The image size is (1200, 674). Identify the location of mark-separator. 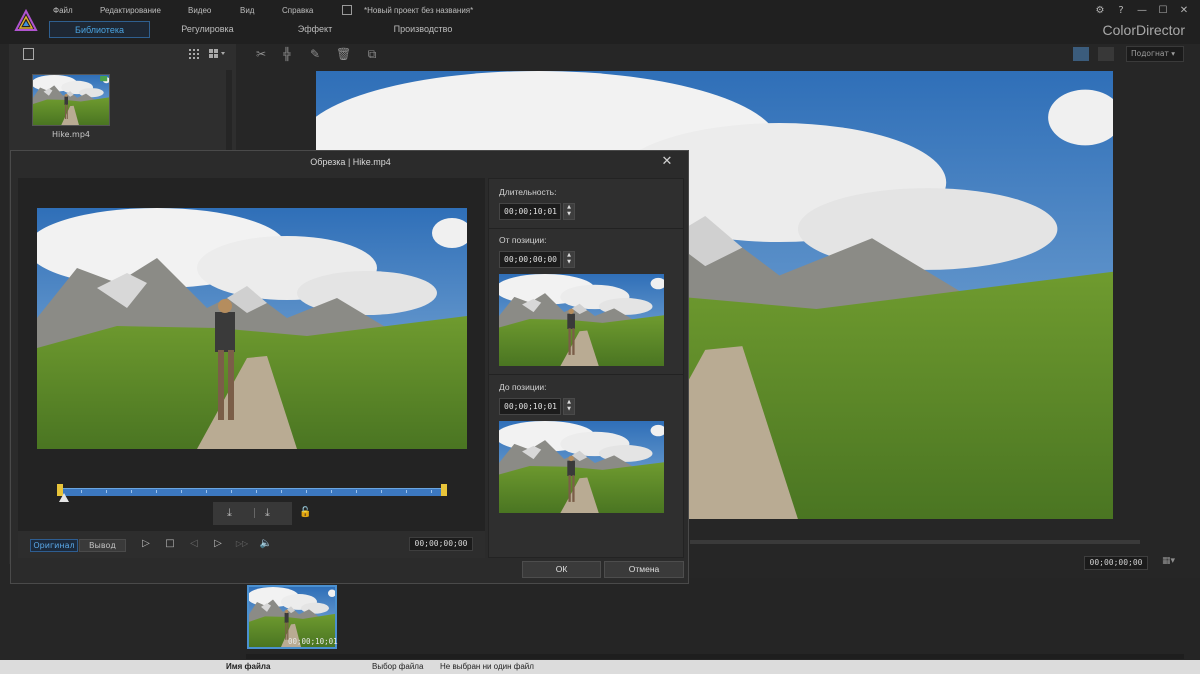
(254, 513).